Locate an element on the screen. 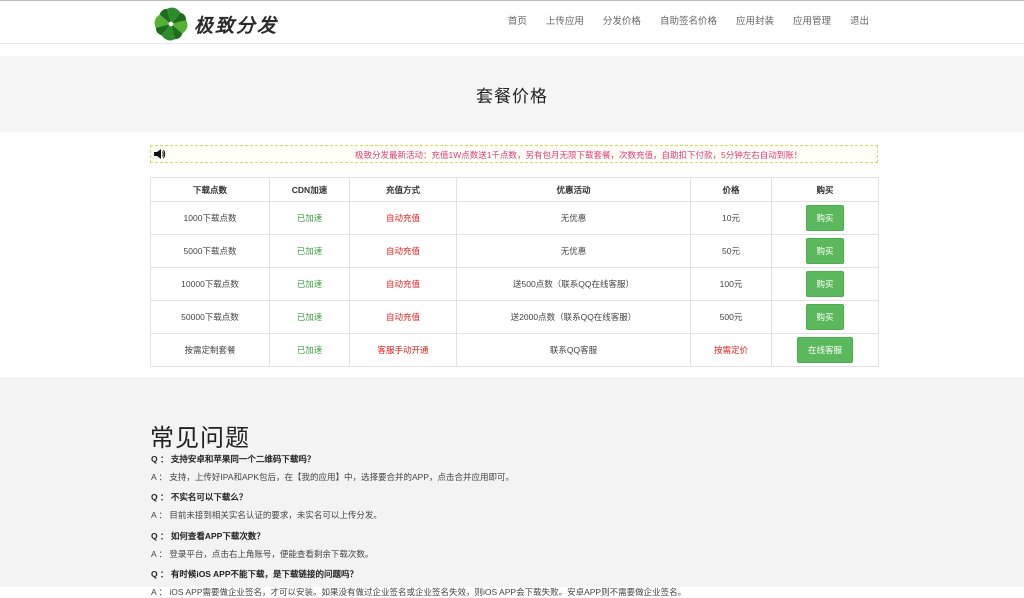 The height and width of the screenshot is (598, 1024). faq-title: 常见问题 is located at coordinates (200, 438).